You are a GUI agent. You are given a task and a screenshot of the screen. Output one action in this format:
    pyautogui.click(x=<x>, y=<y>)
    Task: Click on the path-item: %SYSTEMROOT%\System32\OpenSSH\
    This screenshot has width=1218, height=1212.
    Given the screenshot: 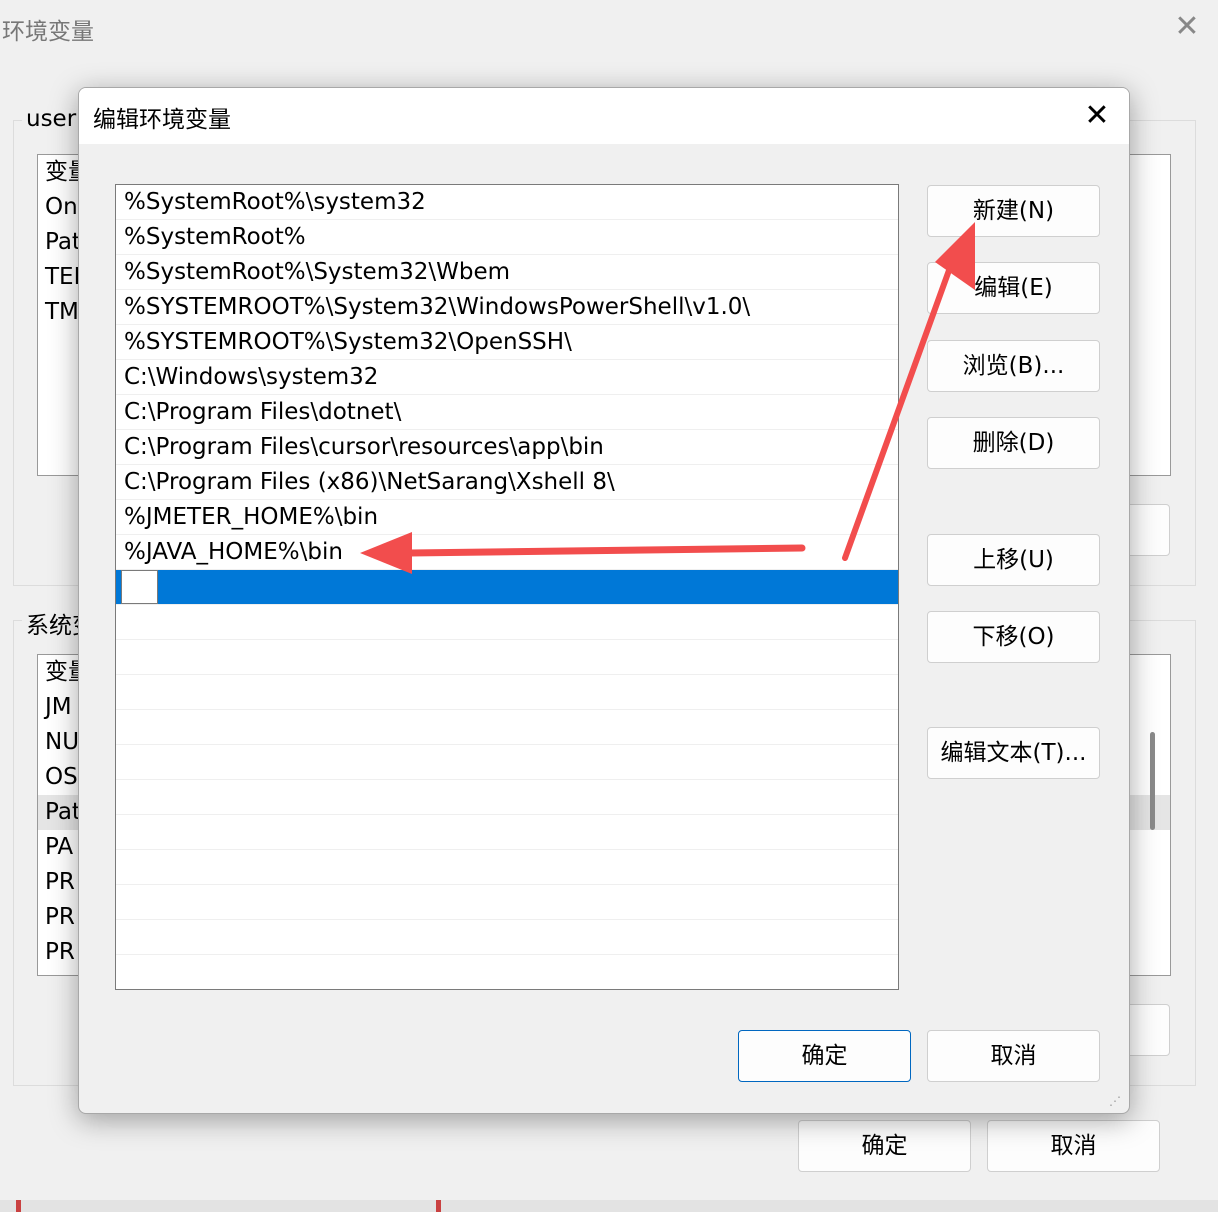 What is the action you would take?
    pyautogui.click(x=507, y=342)
    